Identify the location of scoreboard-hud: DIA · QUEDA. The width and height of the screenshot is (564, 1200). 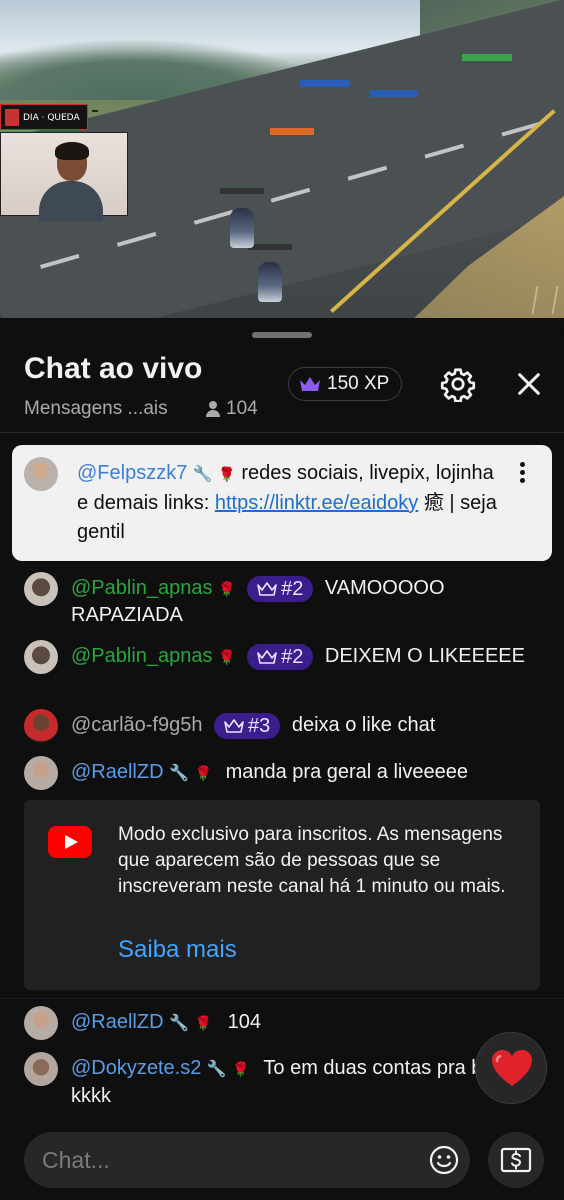
(44, 117).